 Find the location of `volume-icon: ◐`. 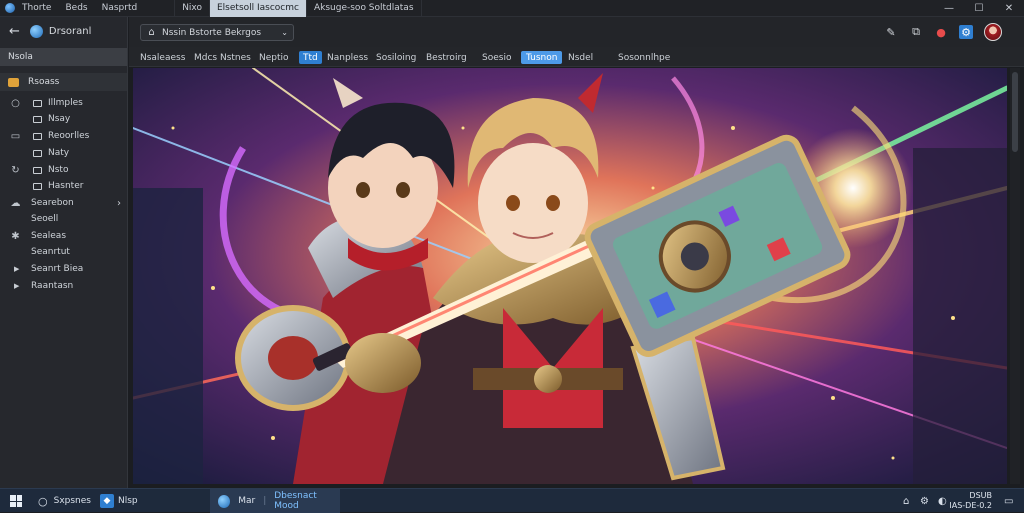

volume-icon: ◐ is located at coordinates (942, 501).